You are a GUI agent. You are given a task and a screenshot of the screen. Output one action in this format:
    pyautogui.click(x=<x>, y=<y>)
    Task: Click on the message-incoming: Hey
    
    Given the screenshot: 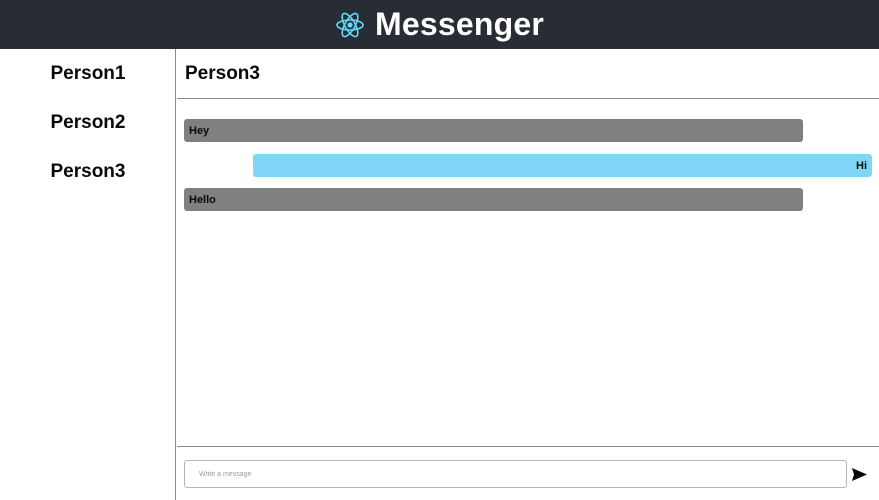 What is the action you would take?
    pyautogui.click(x=493, y=130)
    